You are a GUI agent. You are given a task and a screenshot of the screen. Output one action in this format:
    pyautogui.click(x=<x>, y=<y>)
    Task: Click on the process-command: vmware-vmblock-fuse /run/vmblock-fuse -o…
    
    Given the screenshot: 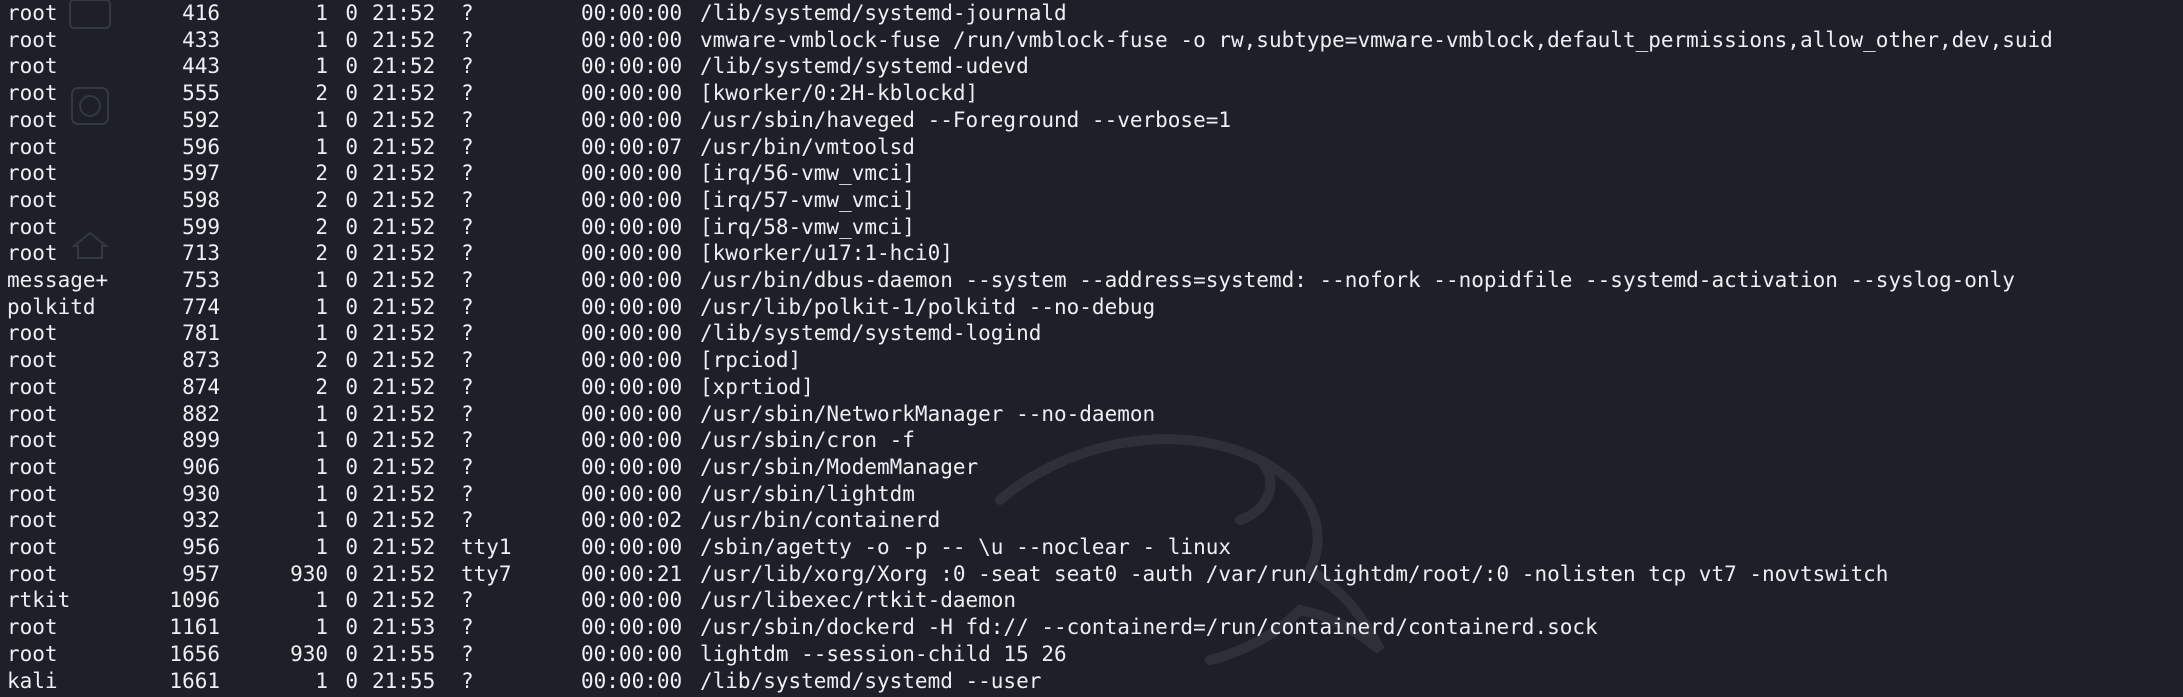 What is the action you would take?
    pyautogui.click(x=1376, y=39)
    